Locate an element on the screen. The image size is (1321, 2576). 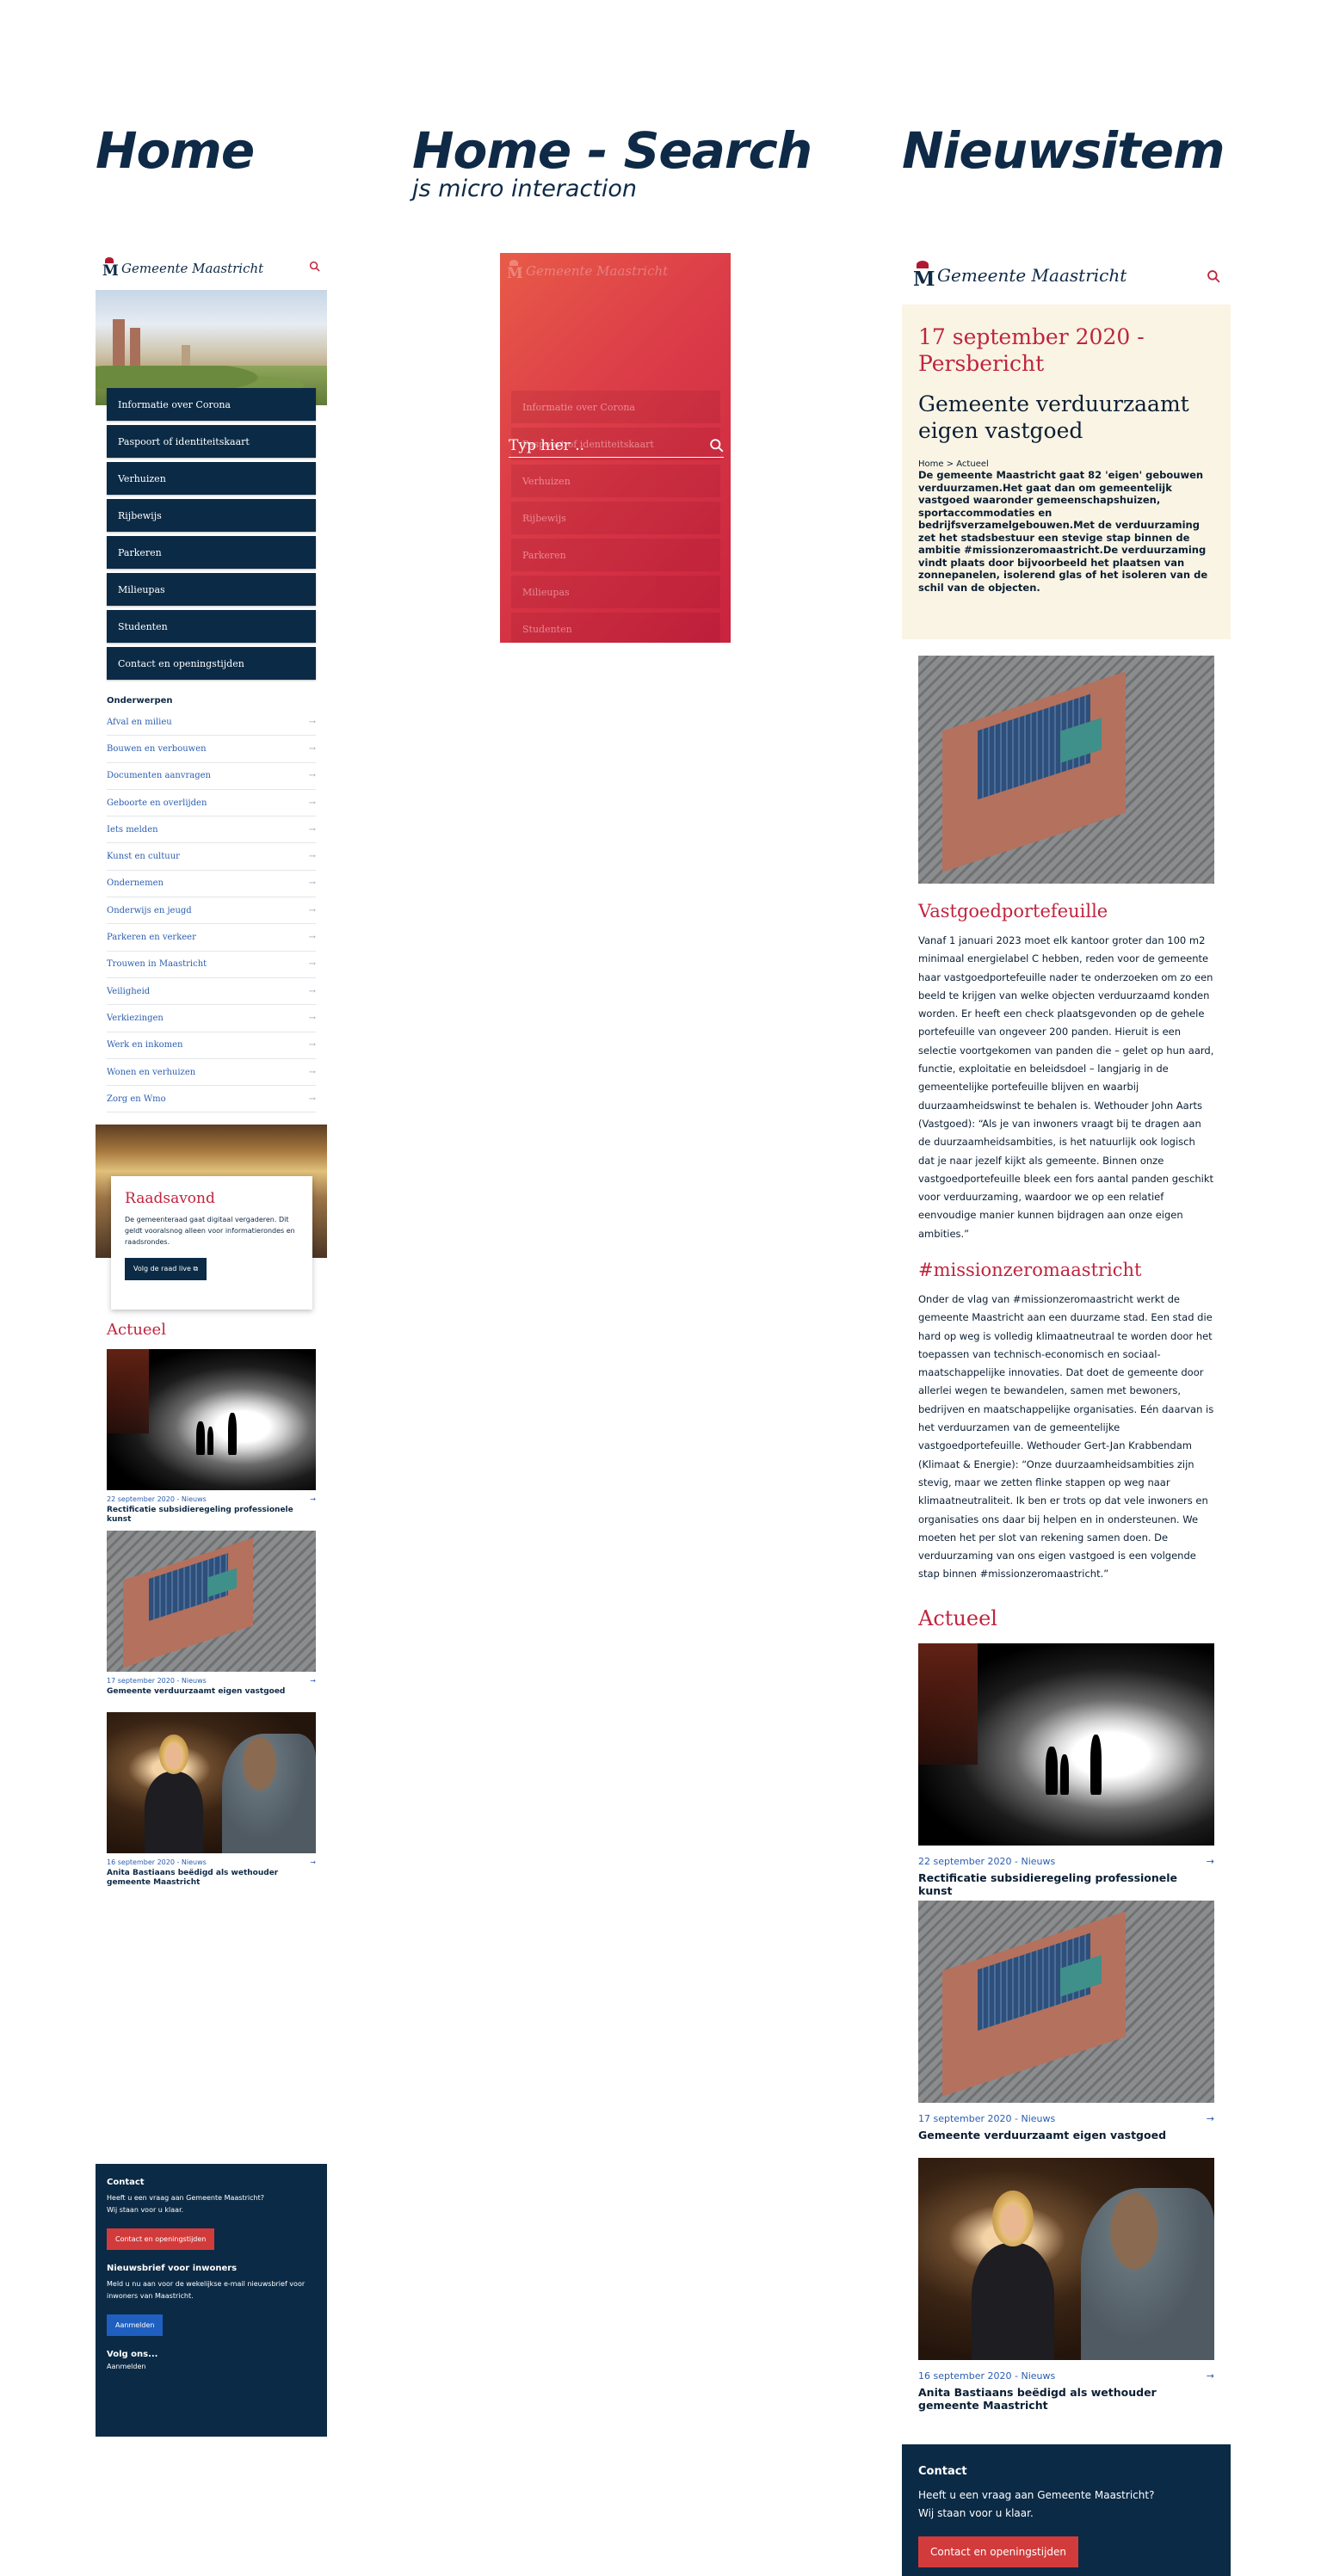
topic-link: Geboorte en overlijden → is located at coordinates (211, 803).